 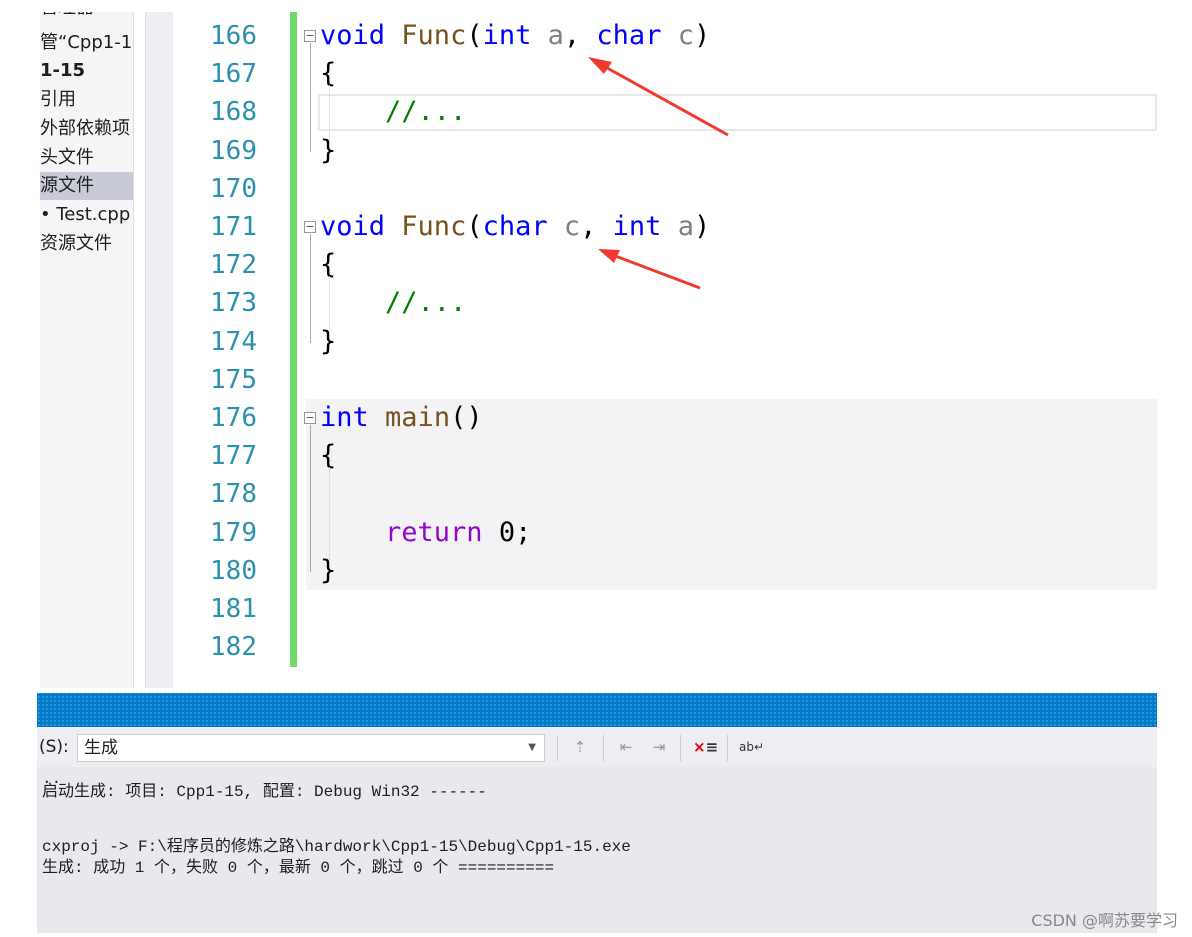 What do you see at coordinates (101, 748) in the screenshot?
I see `output-source-value: 生成` at bounding box center [101, 748].